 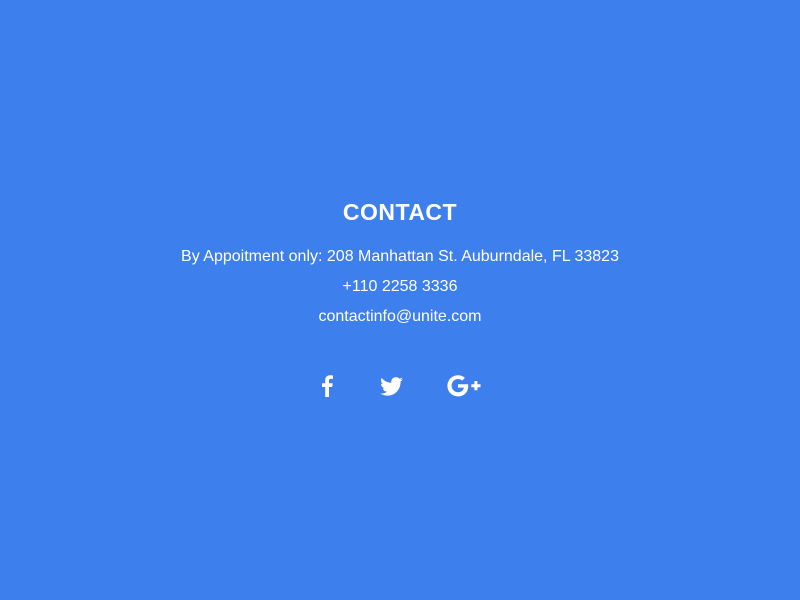 I want to click on social-links, so click(x=400, y=386).